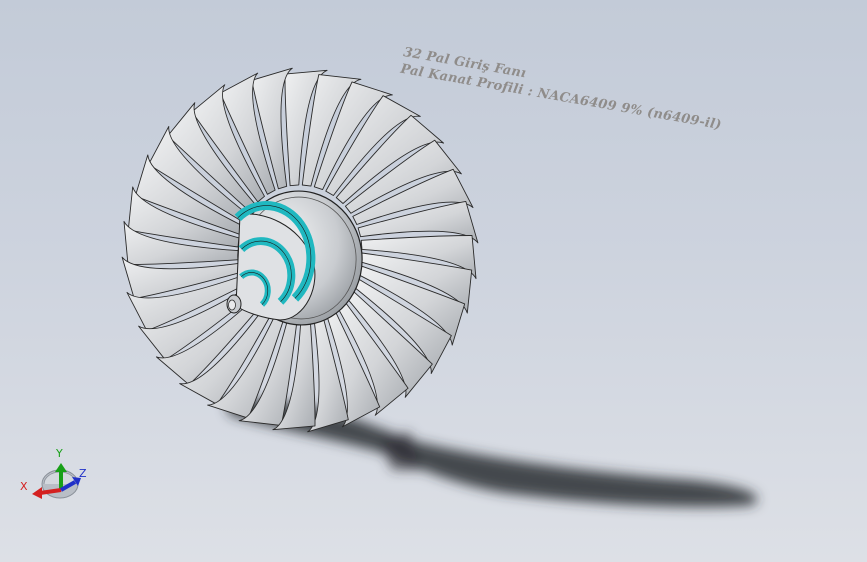 The width and height of the screenshot is (867, 562). Describe the element at coordinates (271, 261) in the screenshot. I see `spinner-cone` at that location.